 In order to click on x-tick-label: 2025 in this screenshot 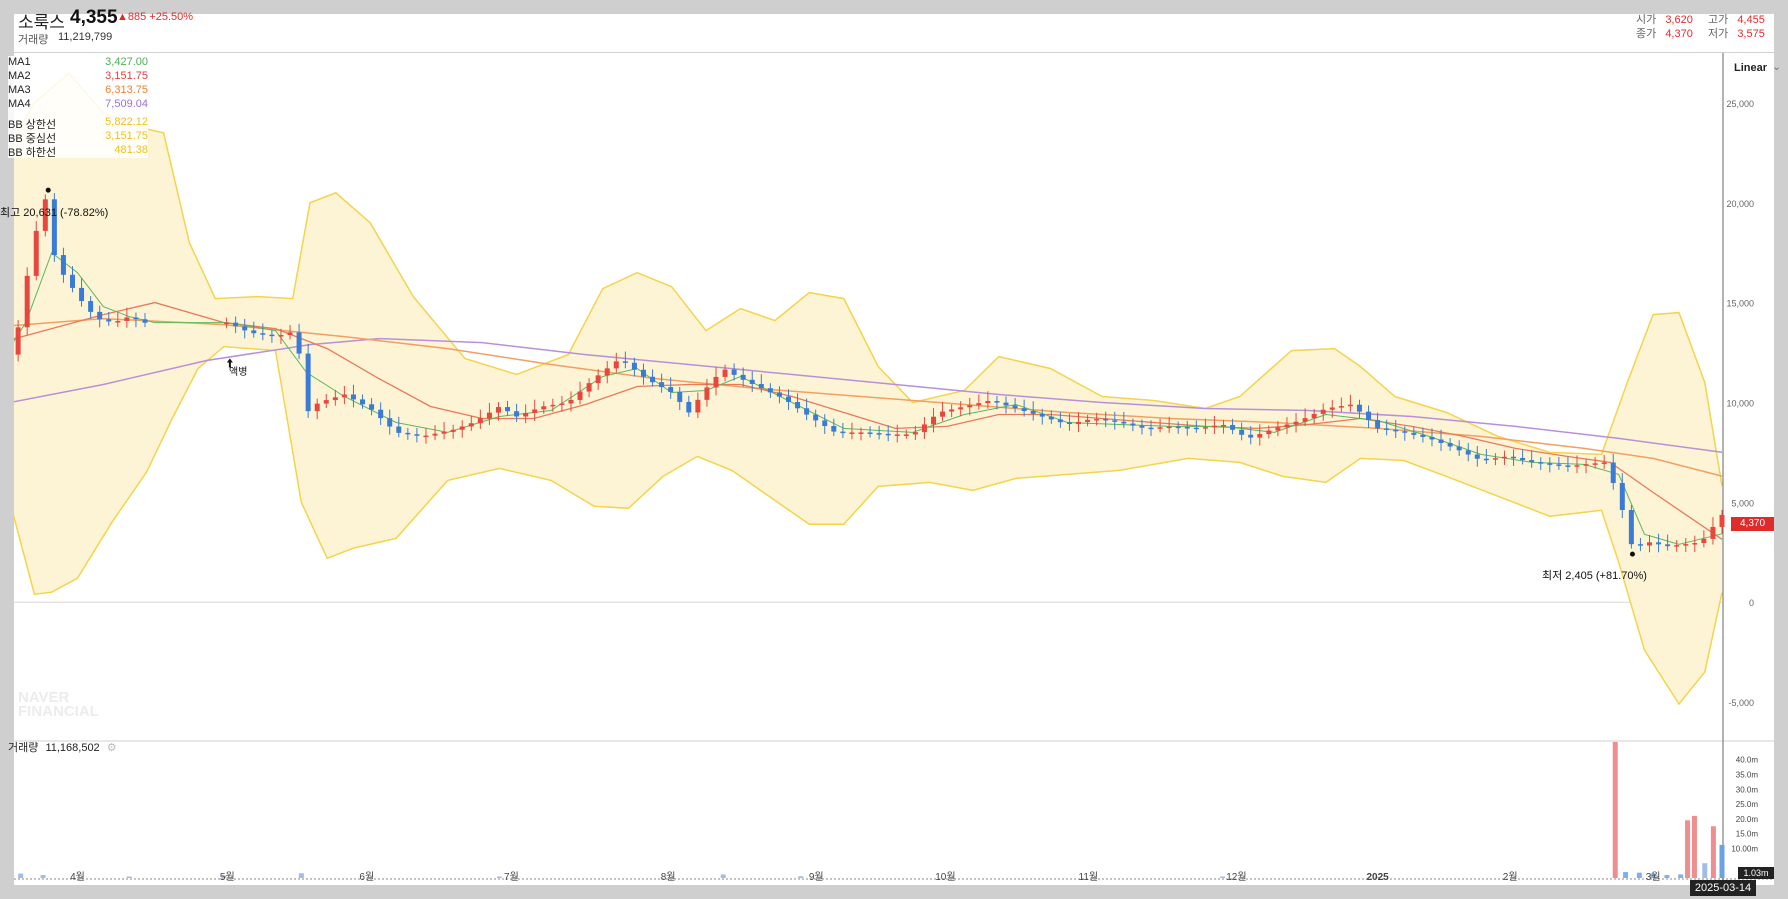, I will do `click(1377, 877)`.